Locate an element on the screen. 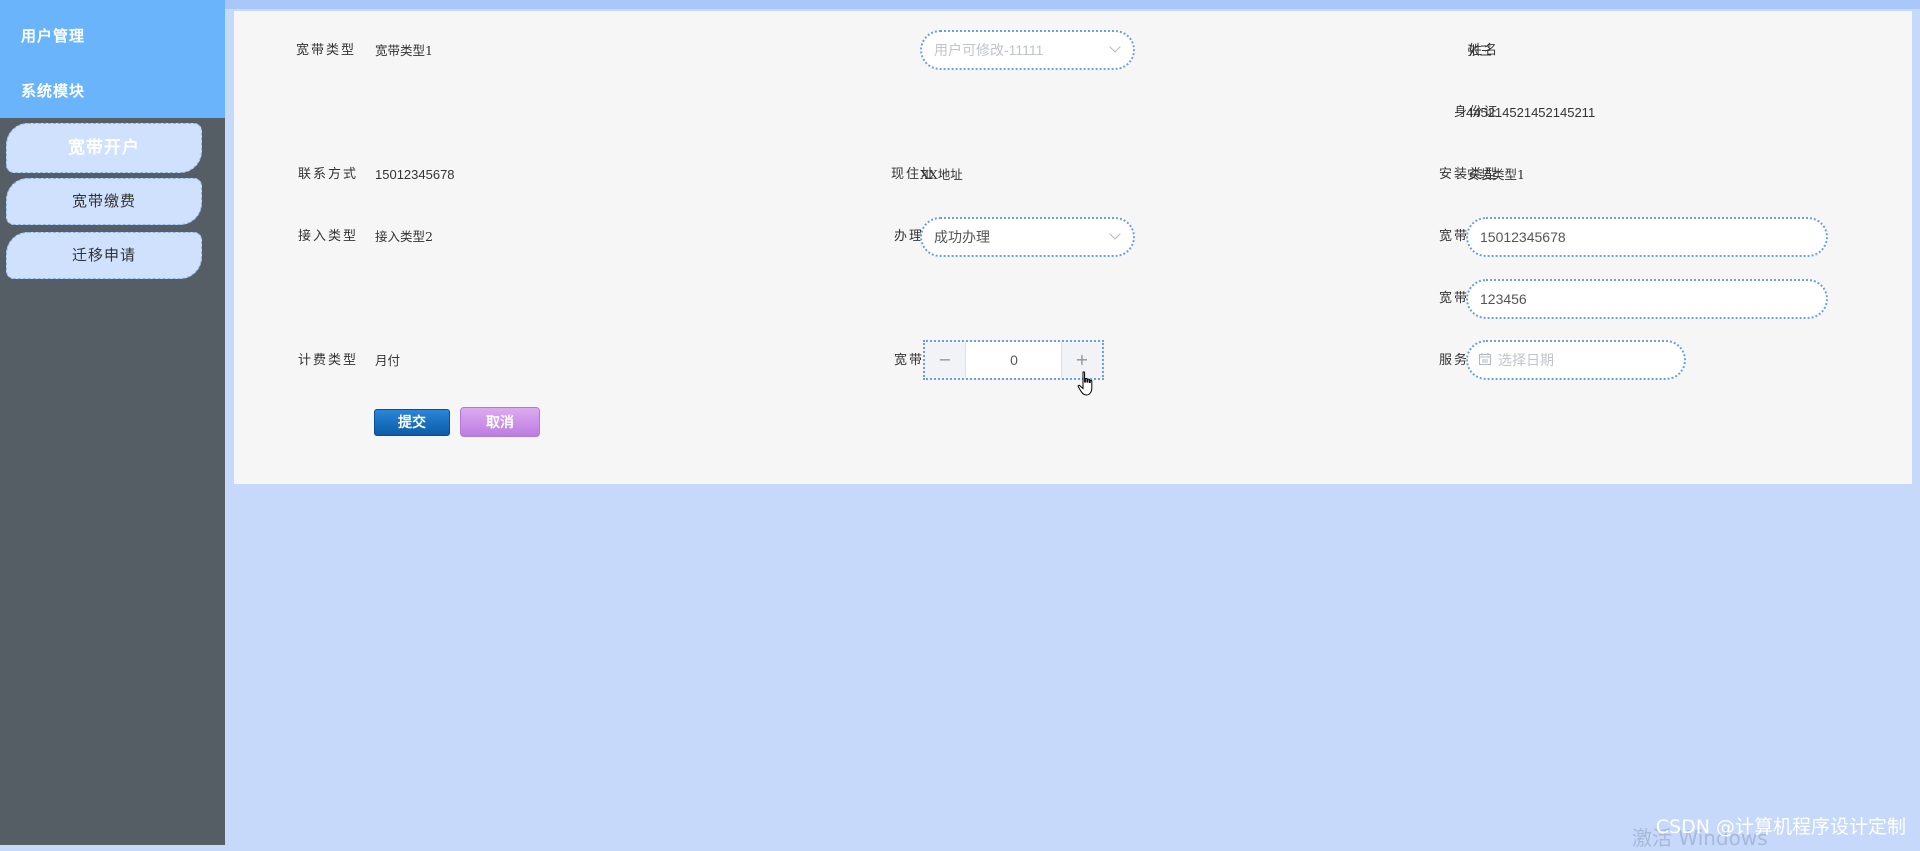 The width and height of the screenshot is (1920, 851). sidebar-header: 用户管理 系统模块 is located at coordinates (112, 59).